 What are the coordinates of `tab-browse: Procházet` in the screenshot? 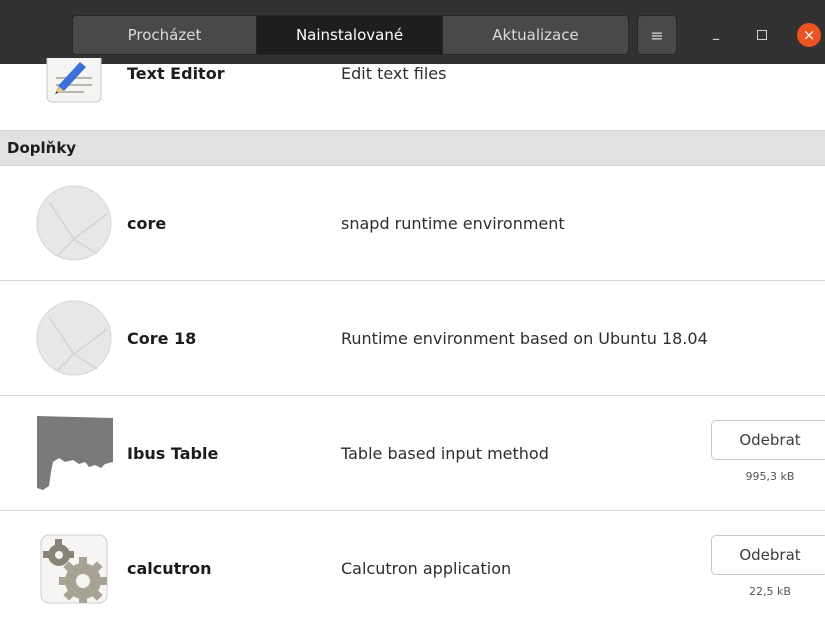 It's located at (164, 35).